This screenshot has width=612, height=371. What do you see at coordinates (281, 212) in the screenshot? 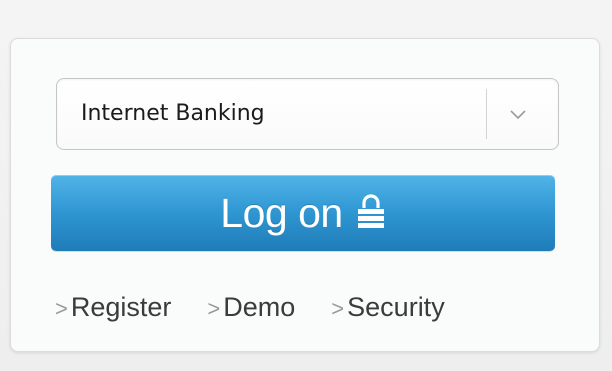
I see `log-on-label: Log on` at bounding box center [281, 212].